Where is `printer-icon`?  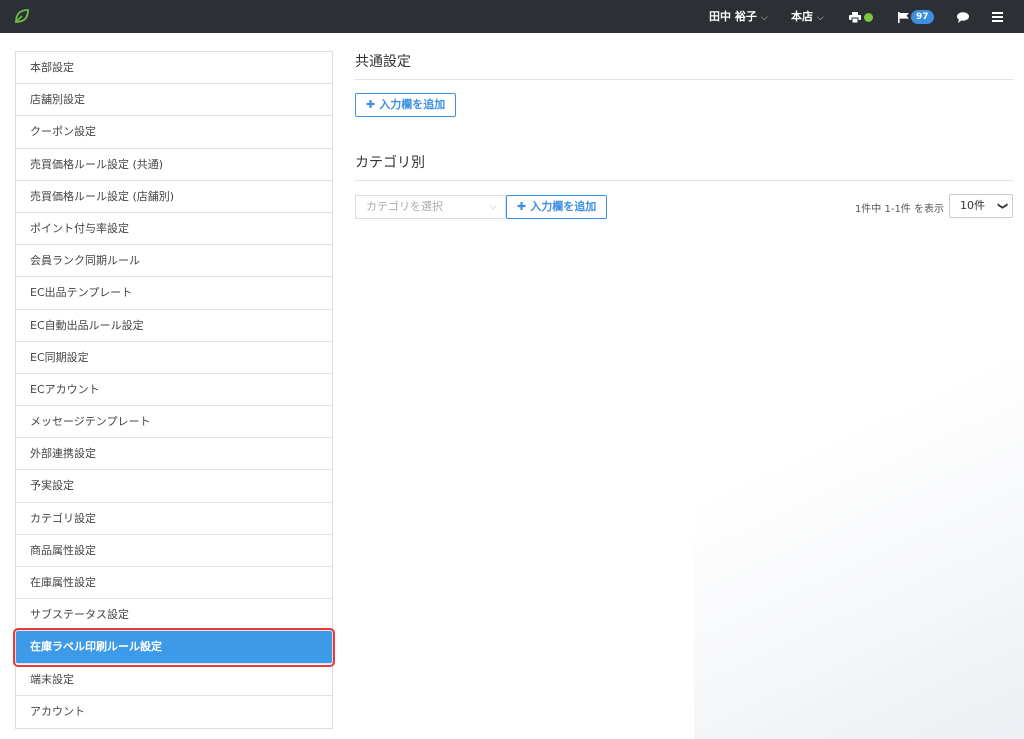
printer-icon is located at coordinates (855, 17).